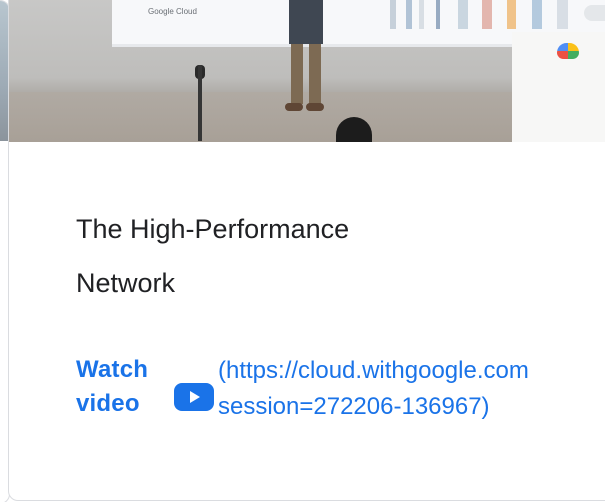 The image size is (605, 502). Describe the element at coordinates (568, 51) in the screenshot. I see `google-cloud-logo-icon` at that location.